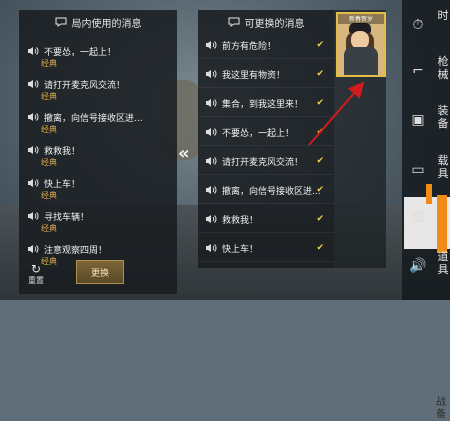 The image size is (450, 421). I want to click on portrait-jacket, so click(361, 61).